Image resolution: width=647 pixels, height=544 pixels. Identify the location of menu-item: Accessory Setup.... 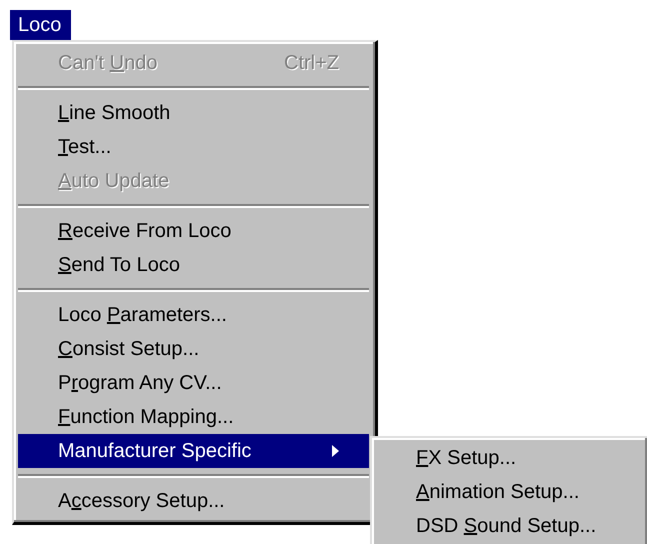
(193, 501).